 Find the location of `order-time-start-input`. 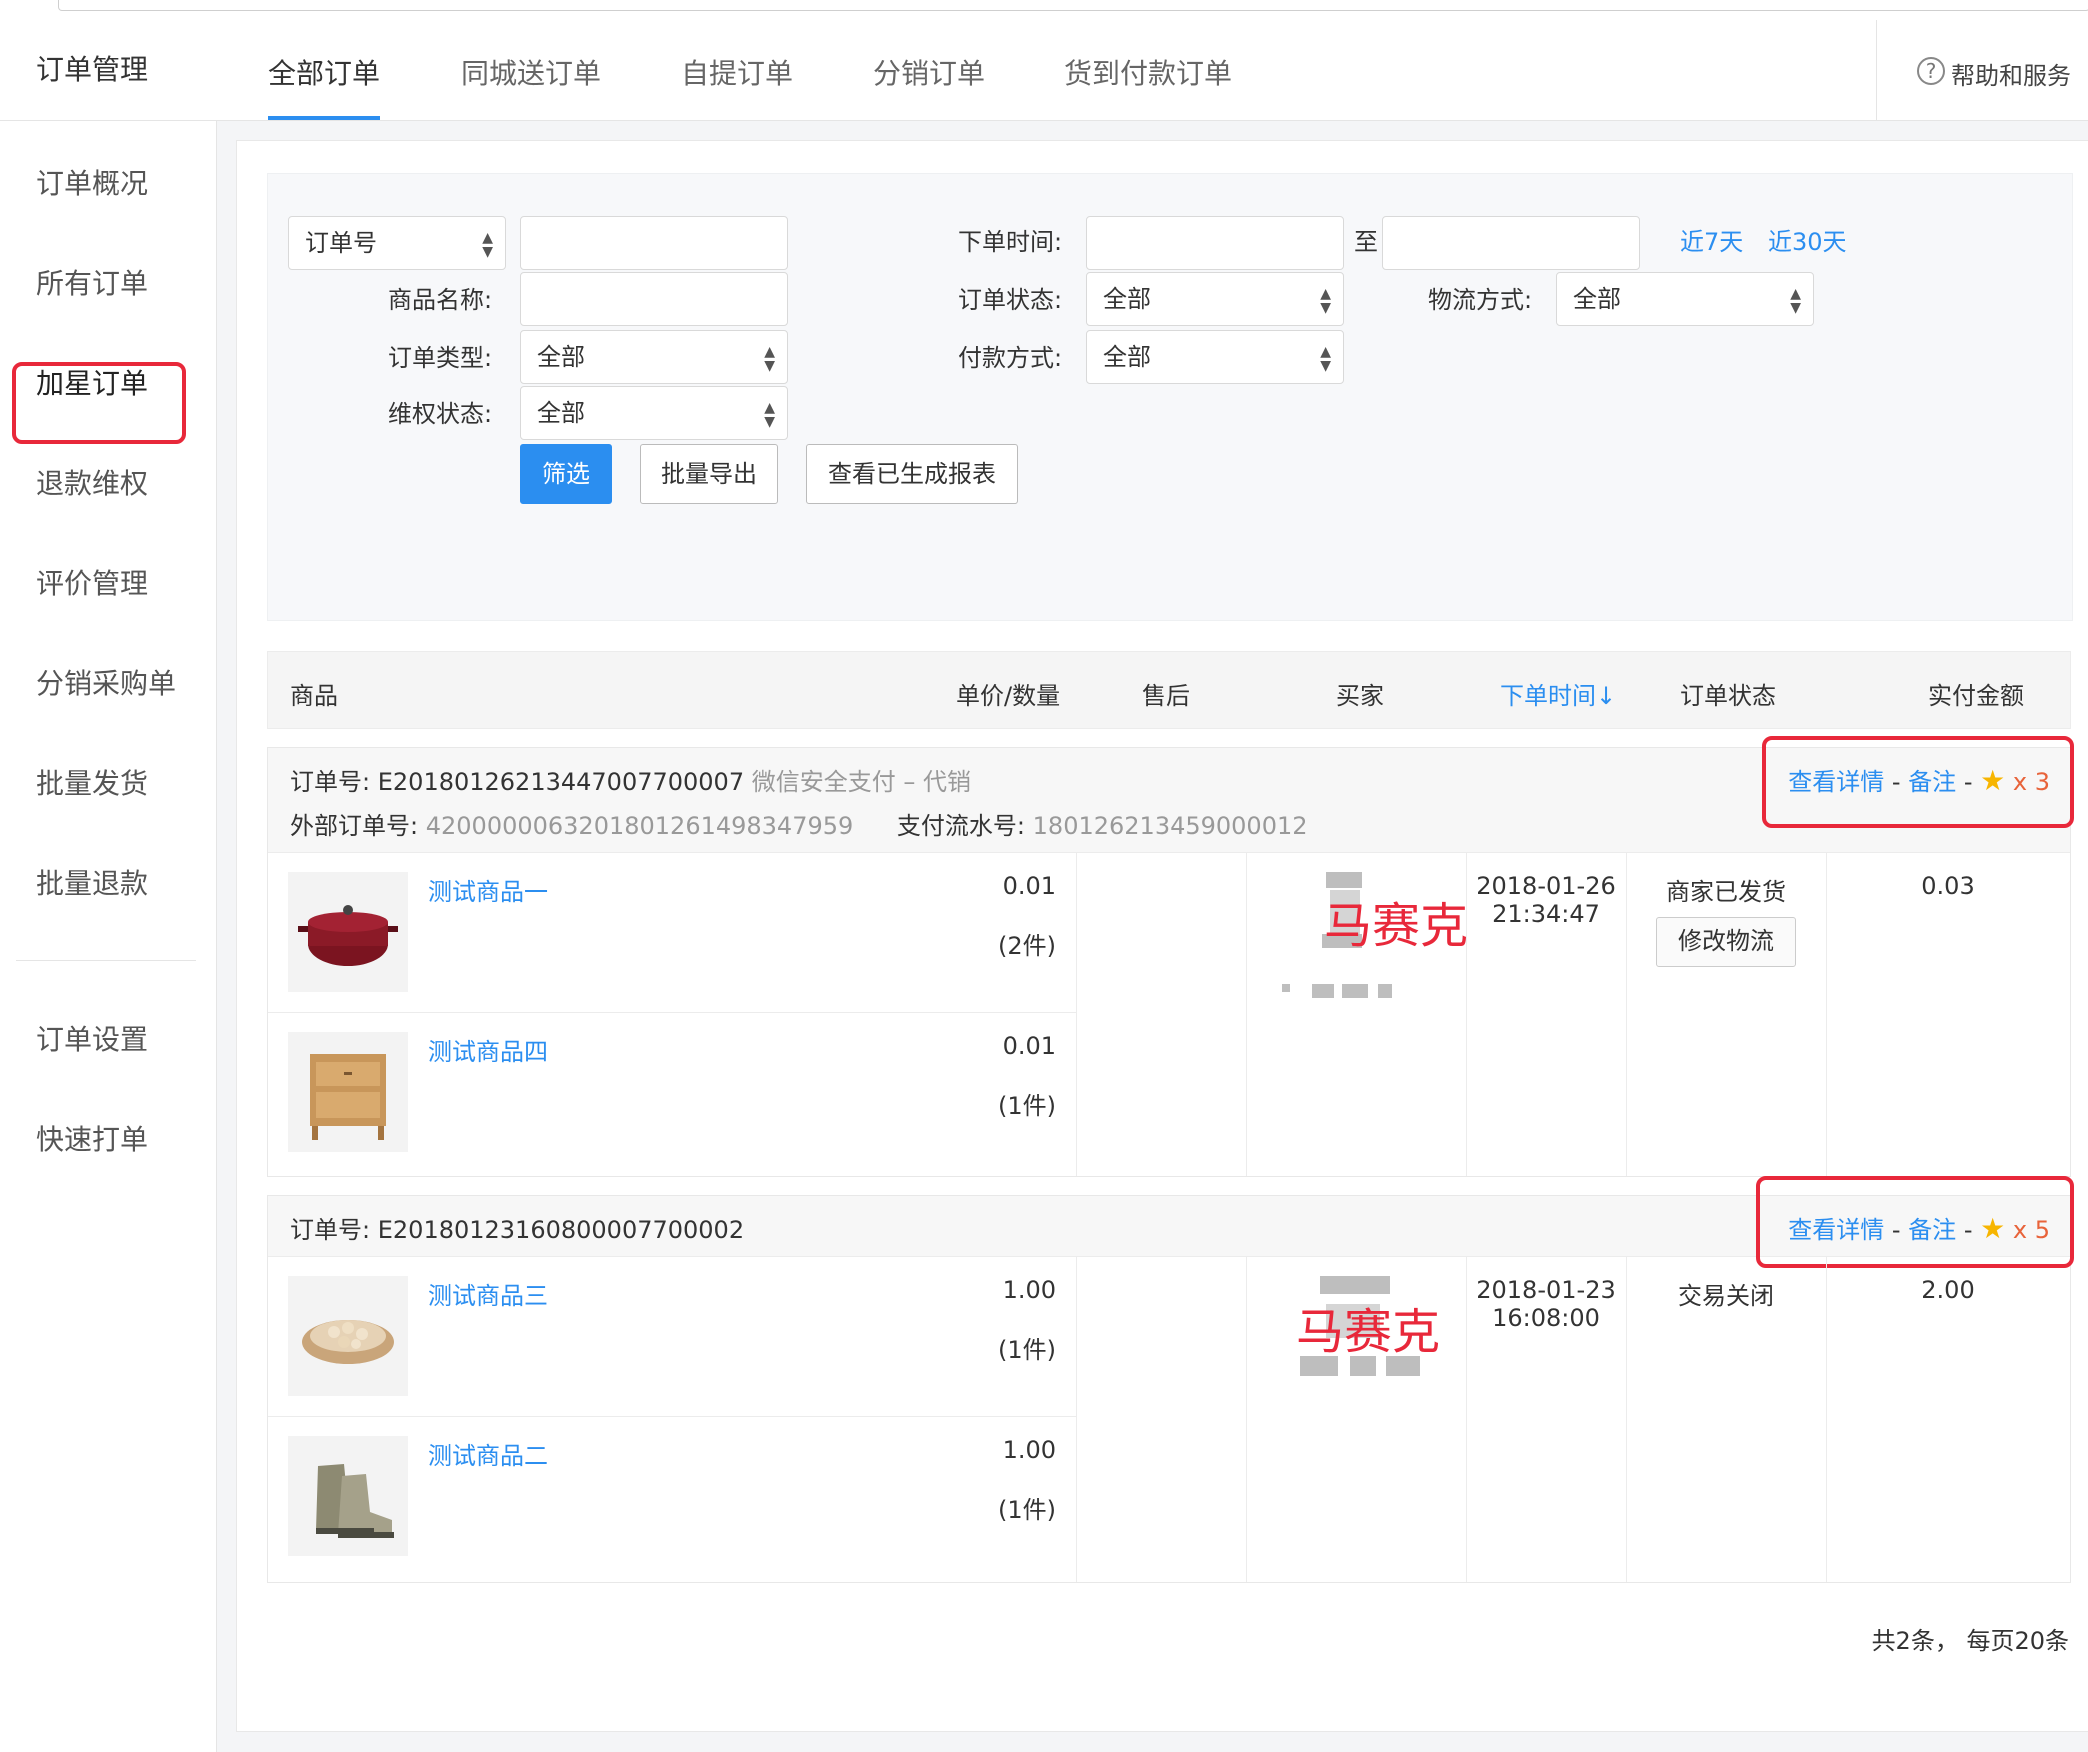

order-time-start-input is located at coordinates (1215, 243).